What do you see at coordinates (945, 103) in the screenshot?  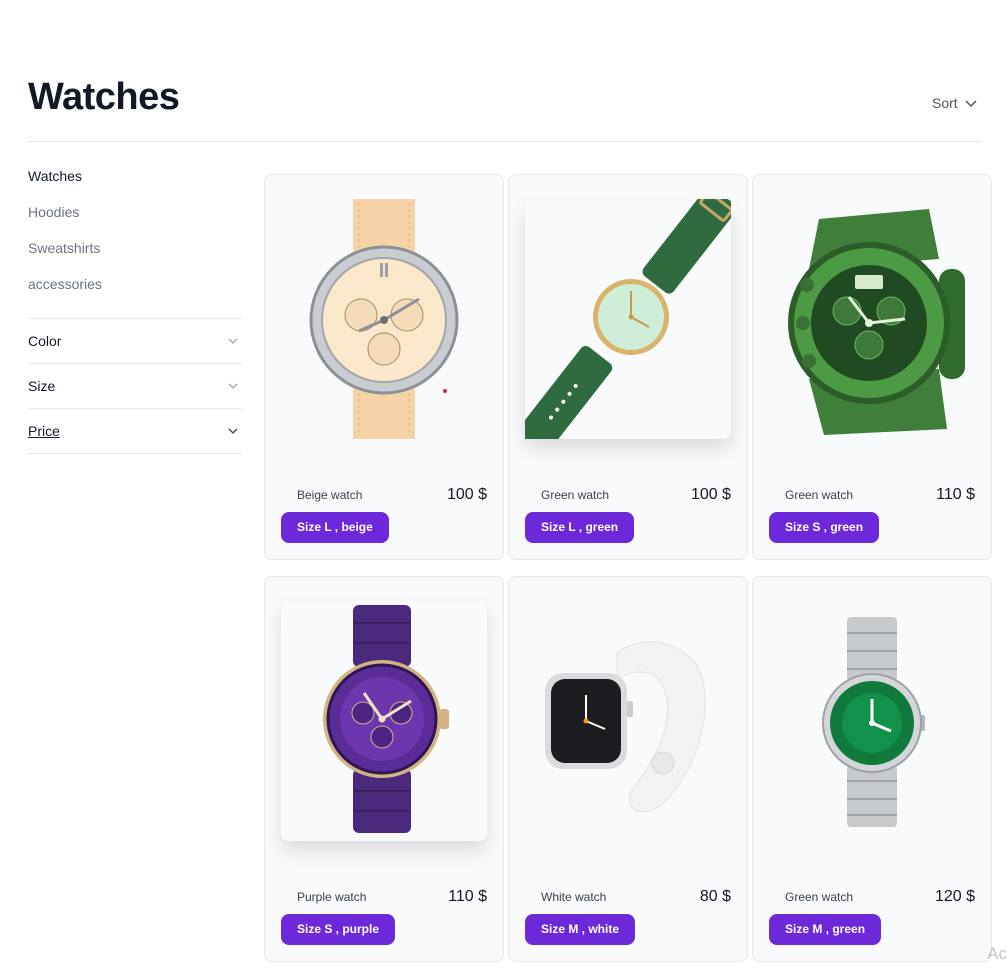 I see `sort-label: Sort` at bounding box center [945, 103].